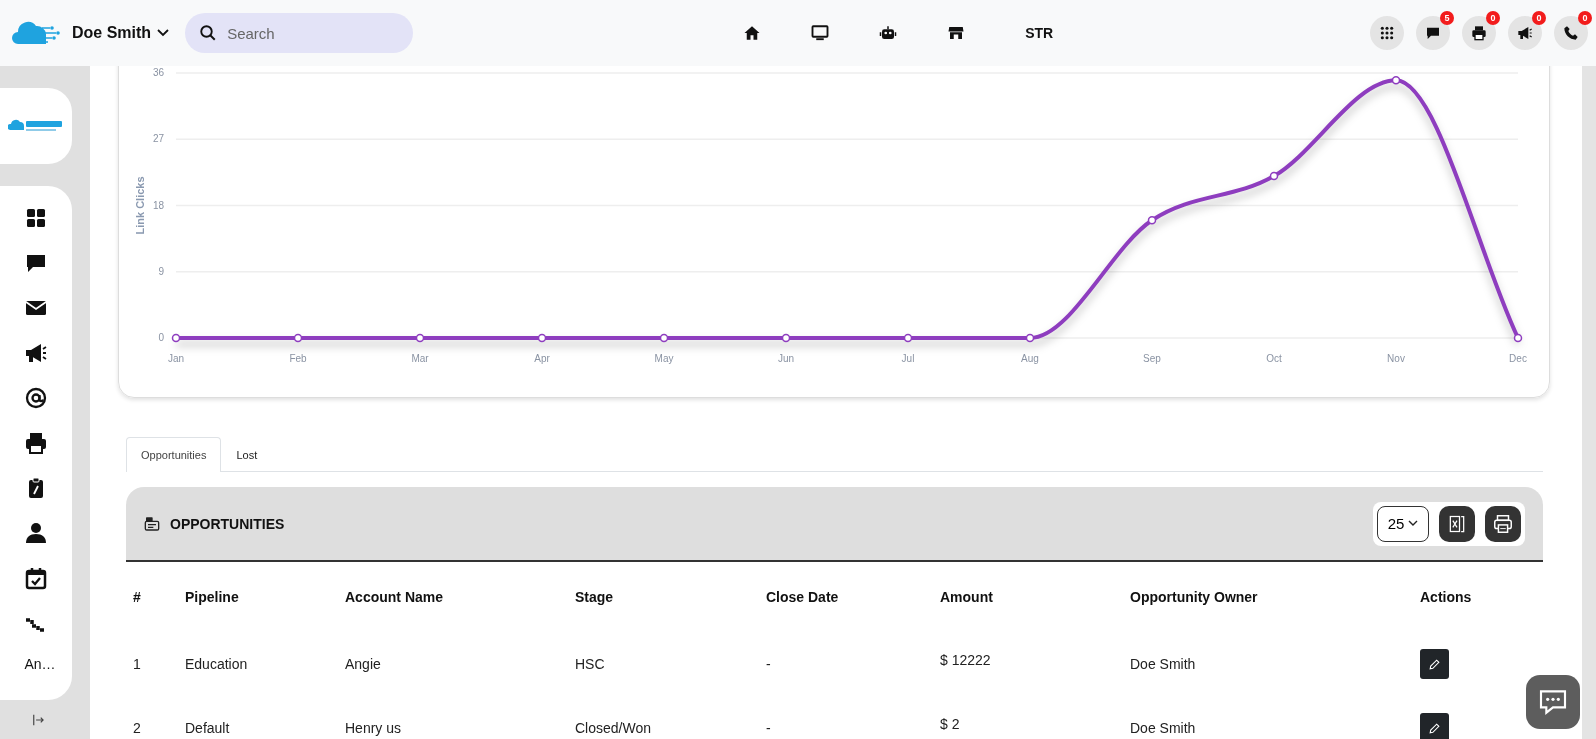 This screenshot has width=1596, height=739. What do you see at coordinates (158, 72) in the screenshot?
I see `y-tick-label: 36` at bounding box center [158, 72].